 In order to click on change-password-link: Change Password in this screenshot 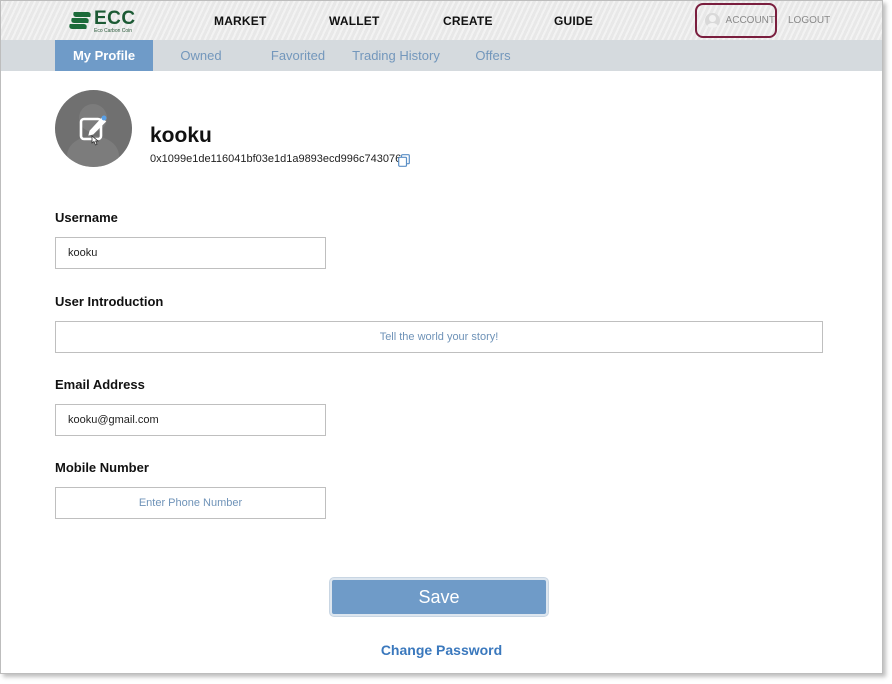, I will do `click(441, 650)`.